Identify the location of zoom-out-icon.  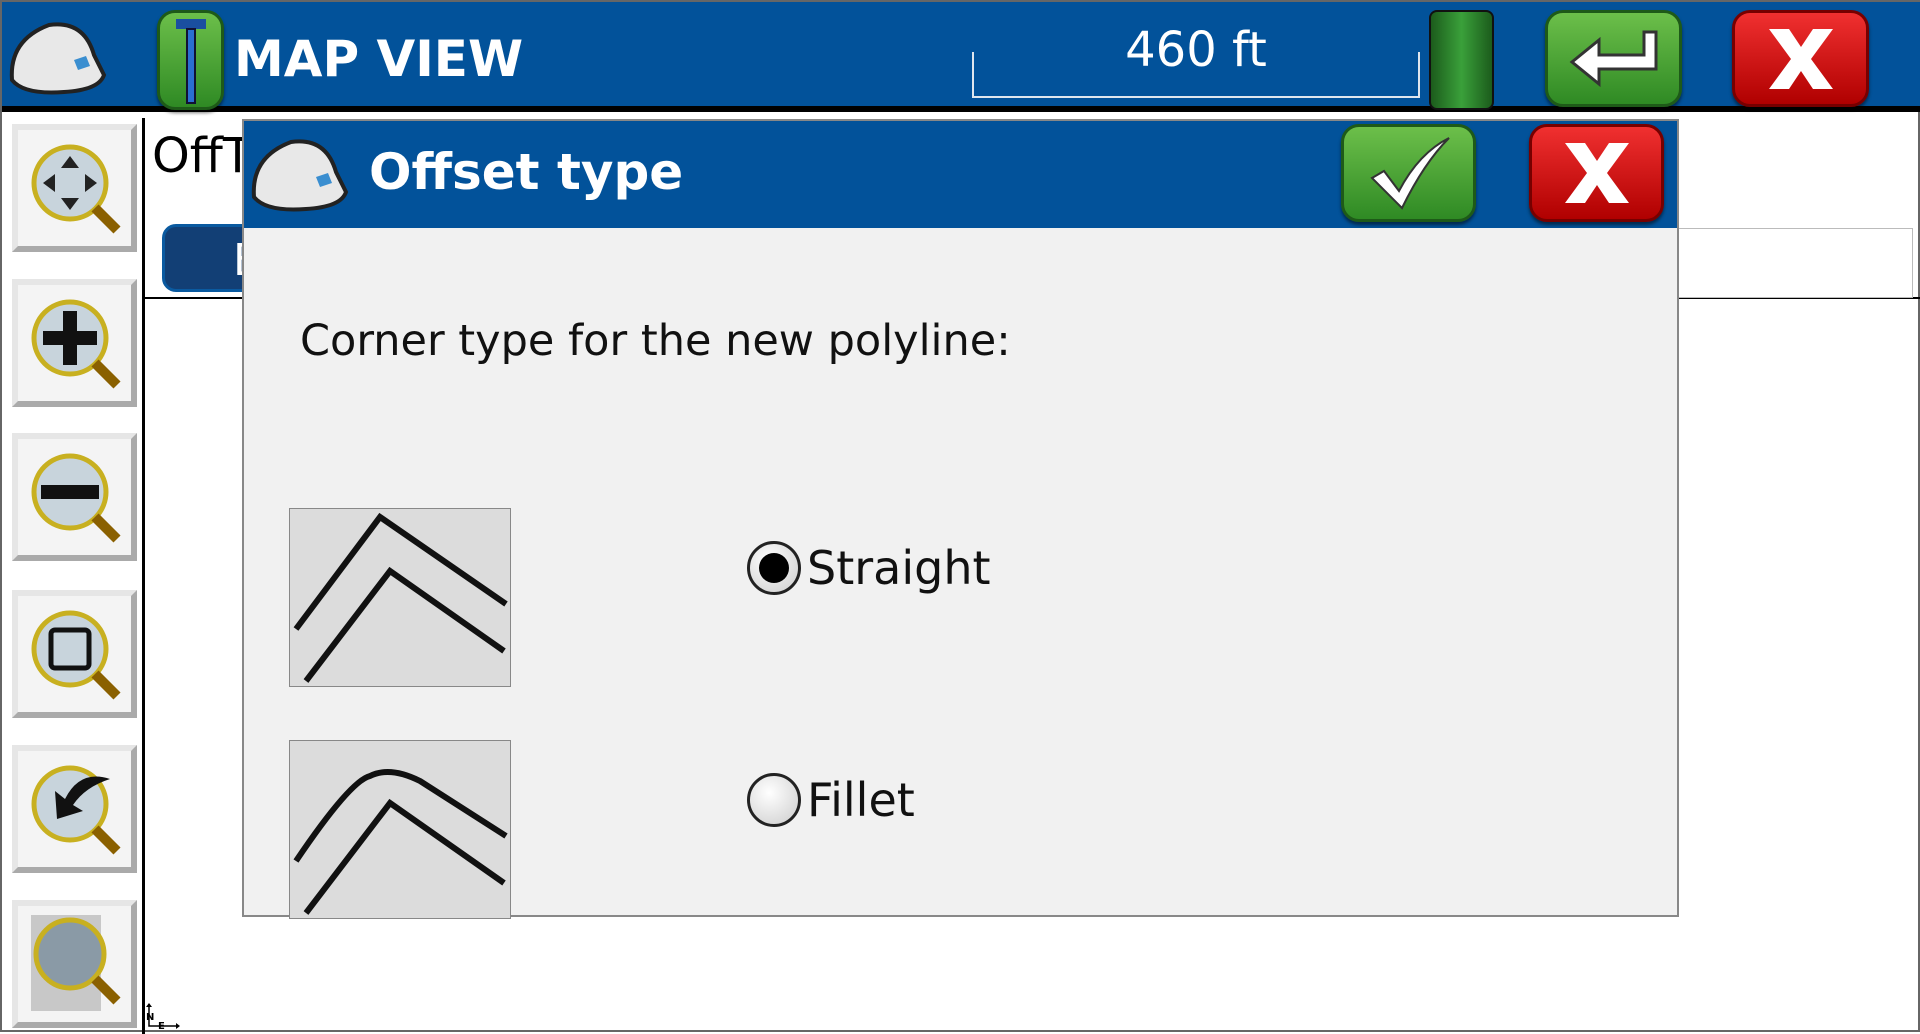
(76, 498).